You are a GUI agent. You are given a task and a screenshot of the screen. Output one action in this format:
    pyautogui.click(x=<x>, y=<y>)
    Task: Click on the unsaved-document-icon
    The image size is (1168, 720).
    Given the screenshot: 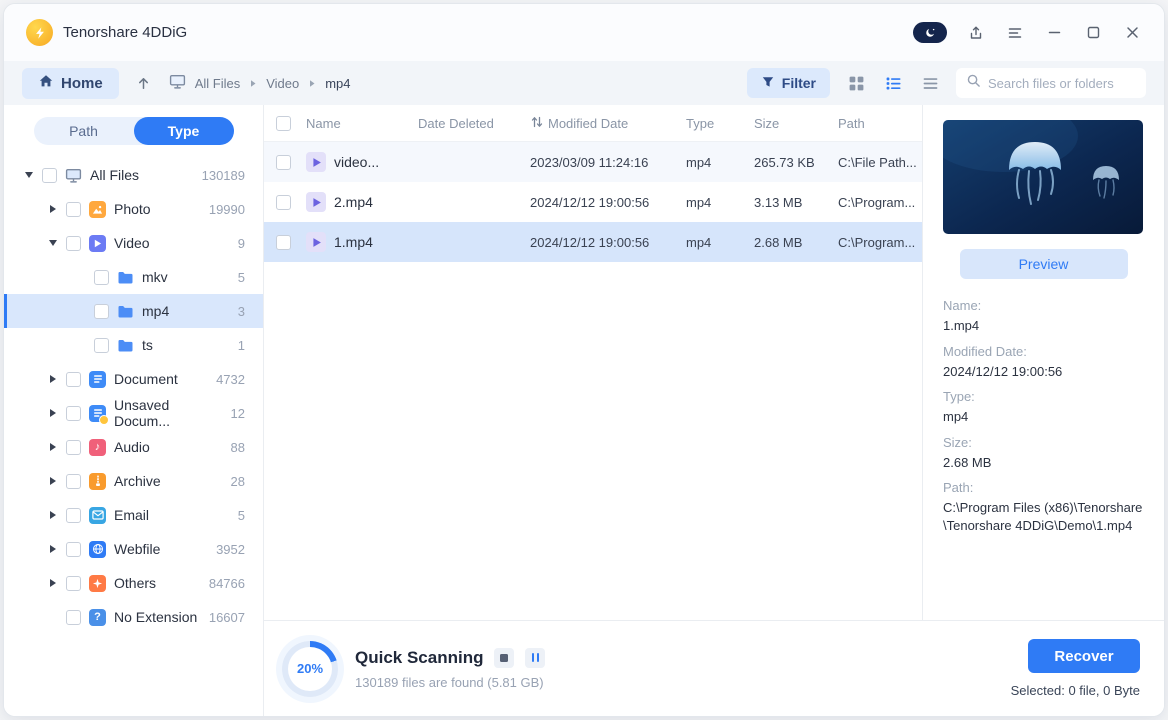 What is the action you would take?
    pyautogui.click(x=99, y=414)
    